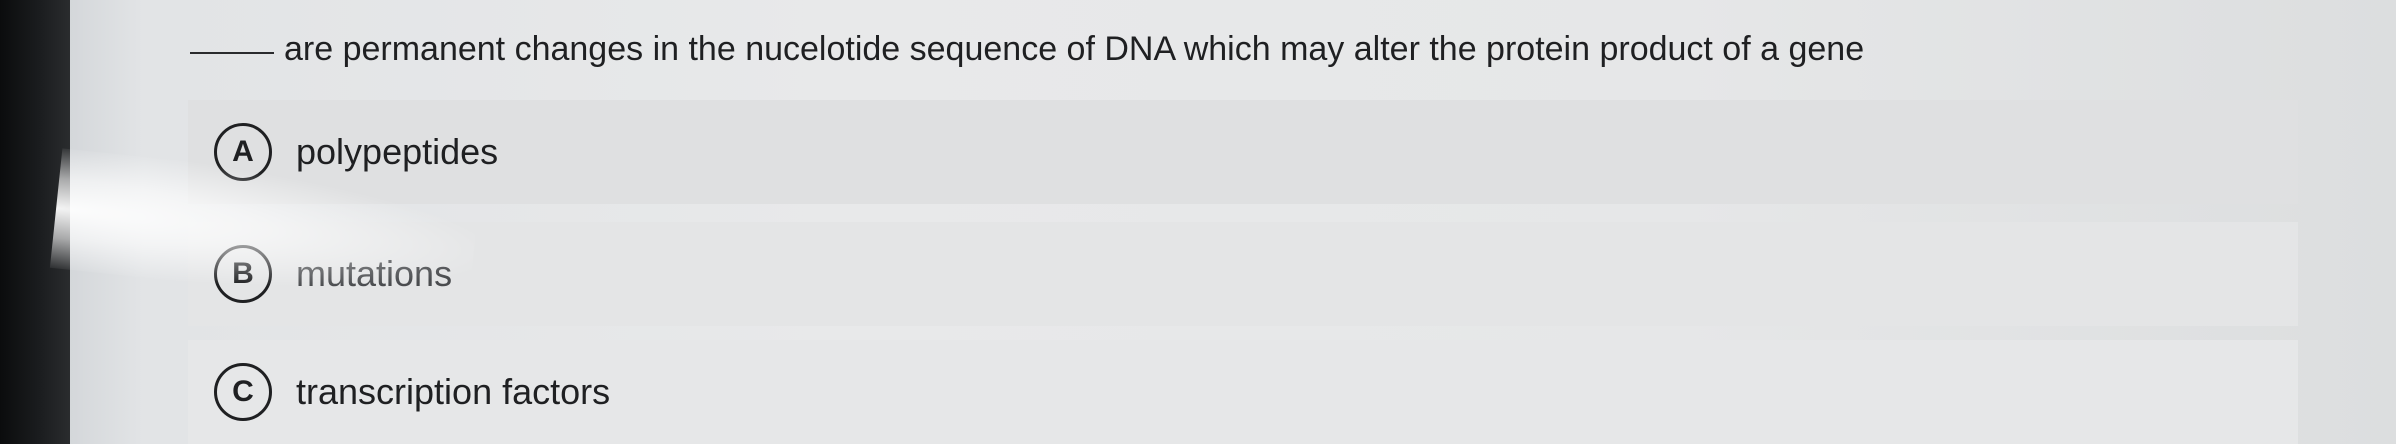 Image resolution: width=2396 pixels, height=444 pixels. I want to click on option-text-b: mutations, so click(374, 273).